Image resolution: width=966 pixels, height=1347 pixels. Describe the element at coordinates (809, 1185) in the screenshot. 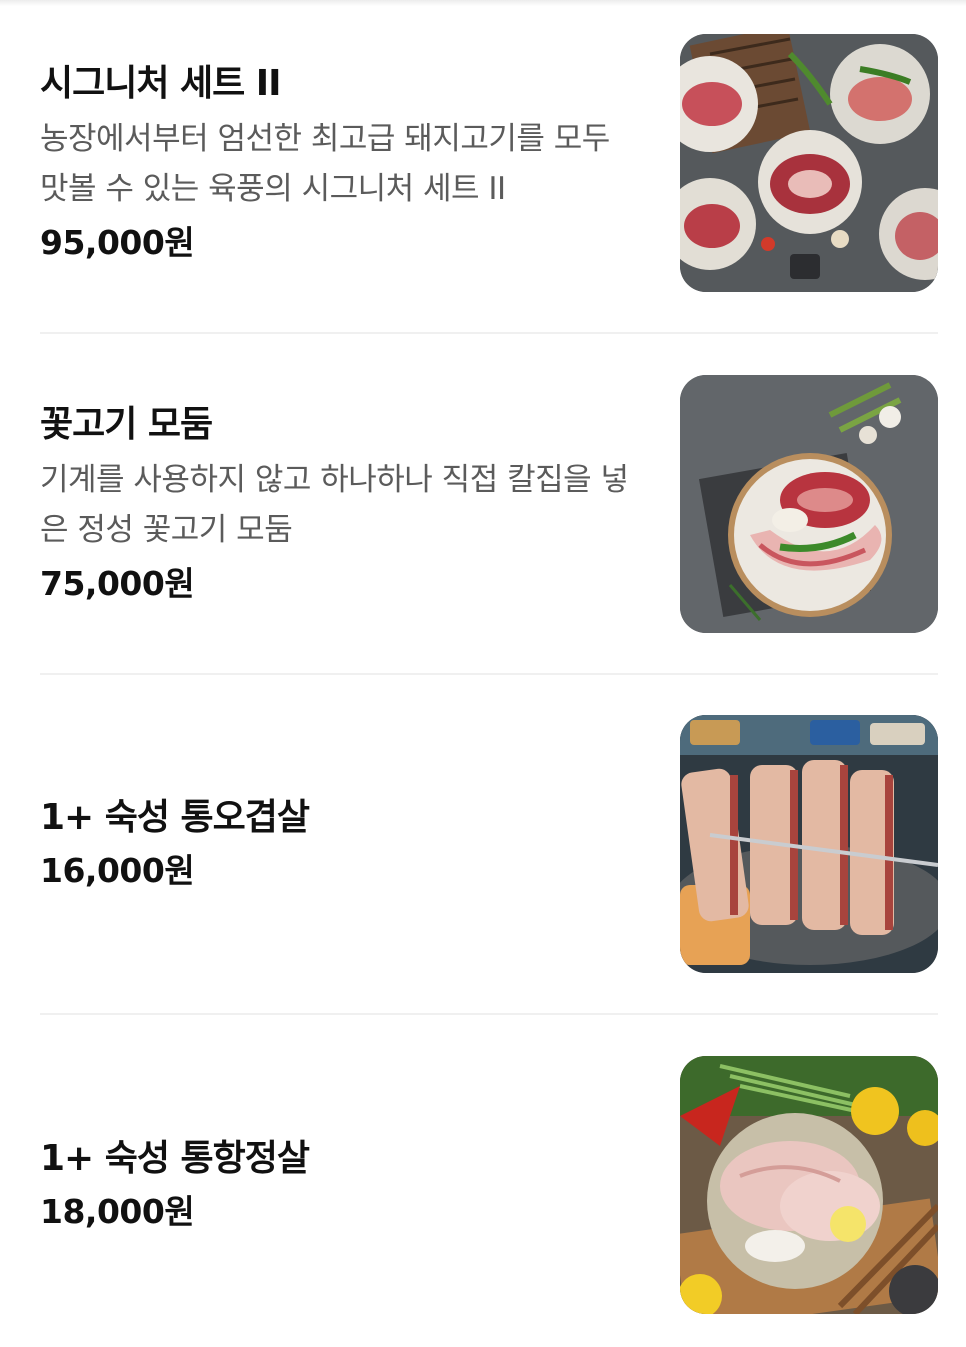

I see `pork-jowl-photo` at that location.